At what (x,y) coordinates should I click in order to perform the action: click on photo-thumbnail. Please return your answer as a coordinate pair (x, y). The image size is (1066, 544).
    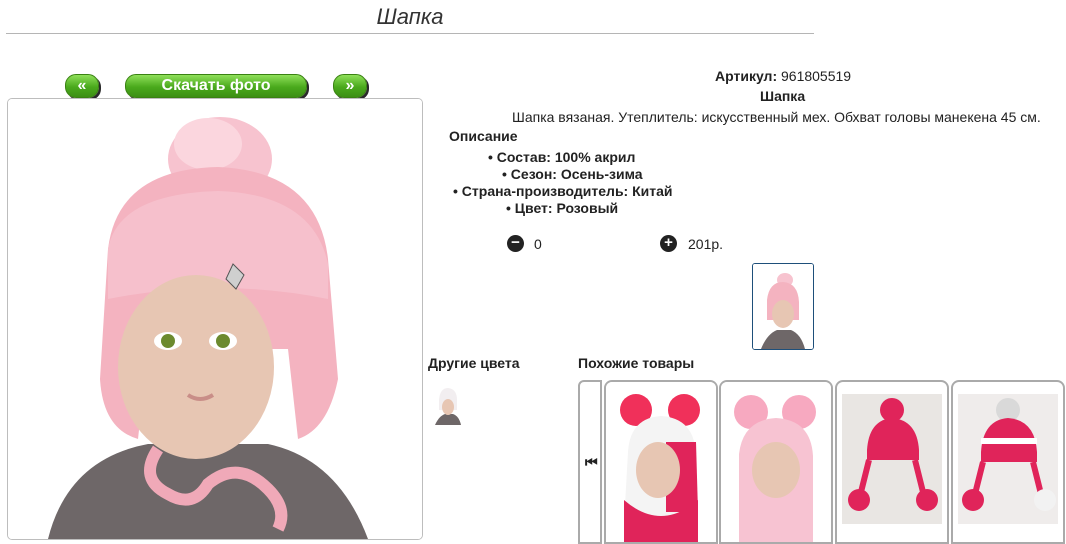
    Looking at the image, I should click on (783, 306).